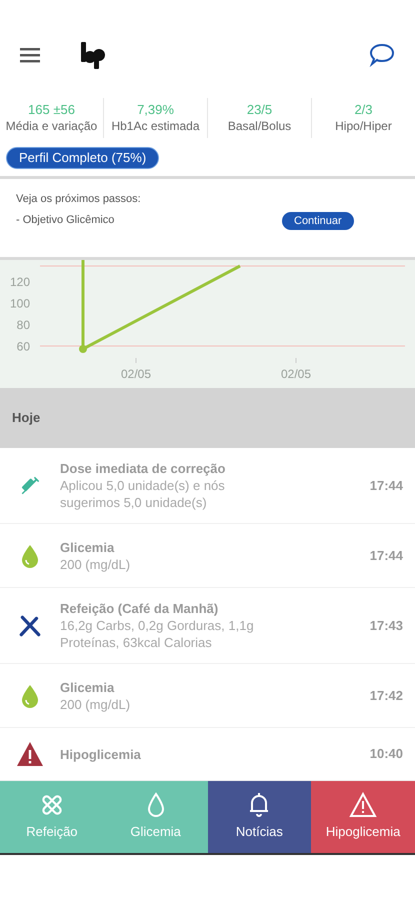 This screenshot has width=415, height=900. Describe the element at coordinates (260, 126) in the screenshot. I see `stat-label: Basal/Bolus` at that location.